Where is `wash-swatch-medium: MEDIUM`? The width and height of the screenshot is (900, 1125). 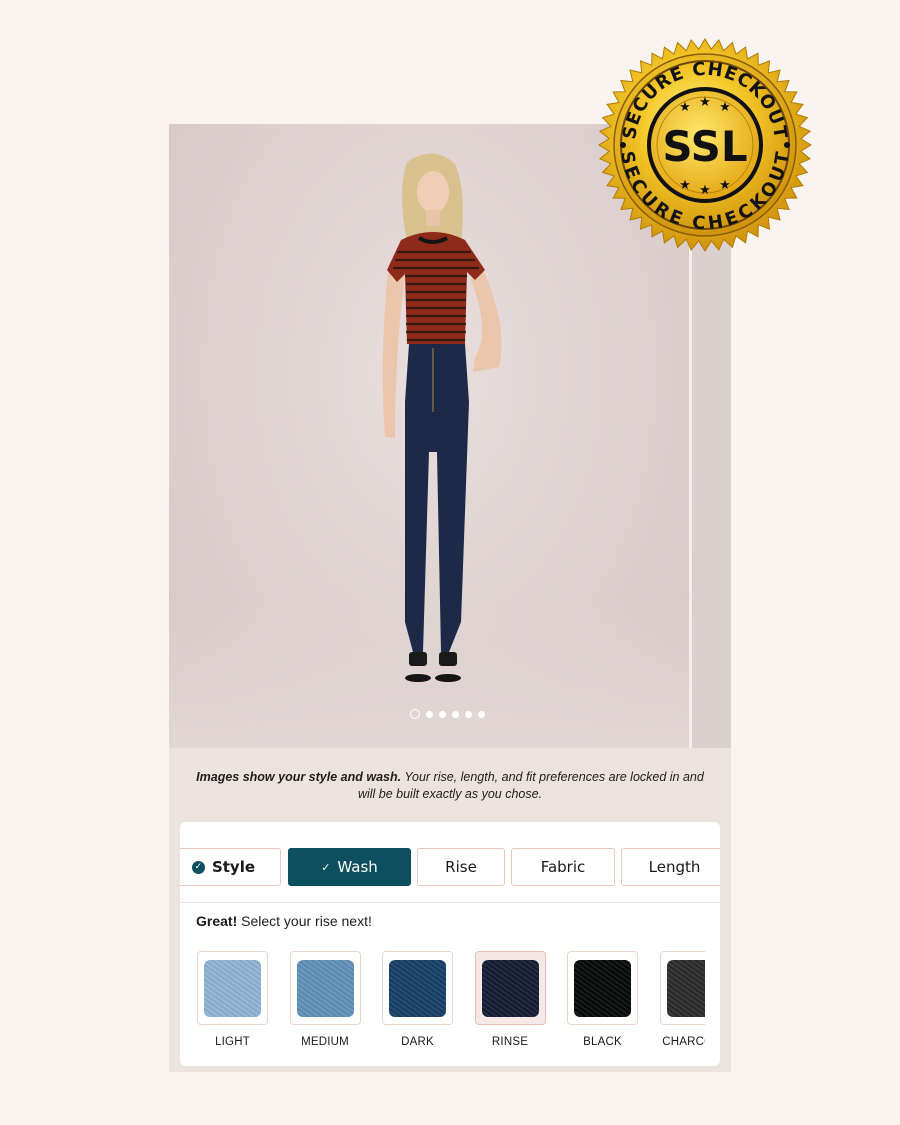 wash-swatch-medium: MEDIUM is located at coordinates (325, 999).